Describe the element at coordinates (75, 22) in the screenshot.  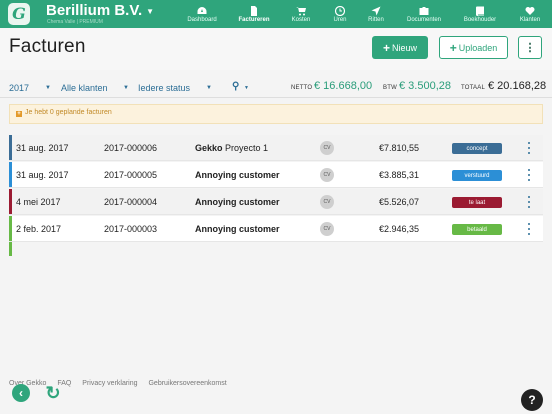
I see `account-subtitle: Chema Valle | PREMIUM` at that location.